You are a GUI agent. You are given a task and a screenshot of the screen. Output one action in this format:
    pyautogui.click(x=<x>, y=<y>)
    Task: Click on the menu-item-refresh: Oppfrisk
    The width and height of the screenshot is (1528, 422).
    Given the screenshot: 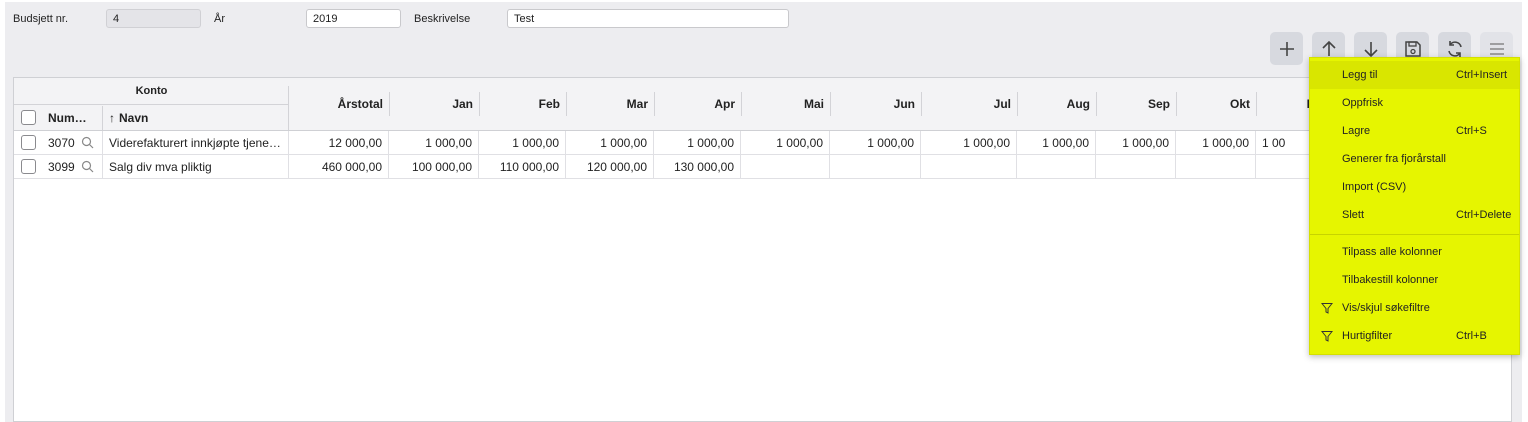 What is the action you would take?
    pyautogui.click(x=1414, y=103)
    